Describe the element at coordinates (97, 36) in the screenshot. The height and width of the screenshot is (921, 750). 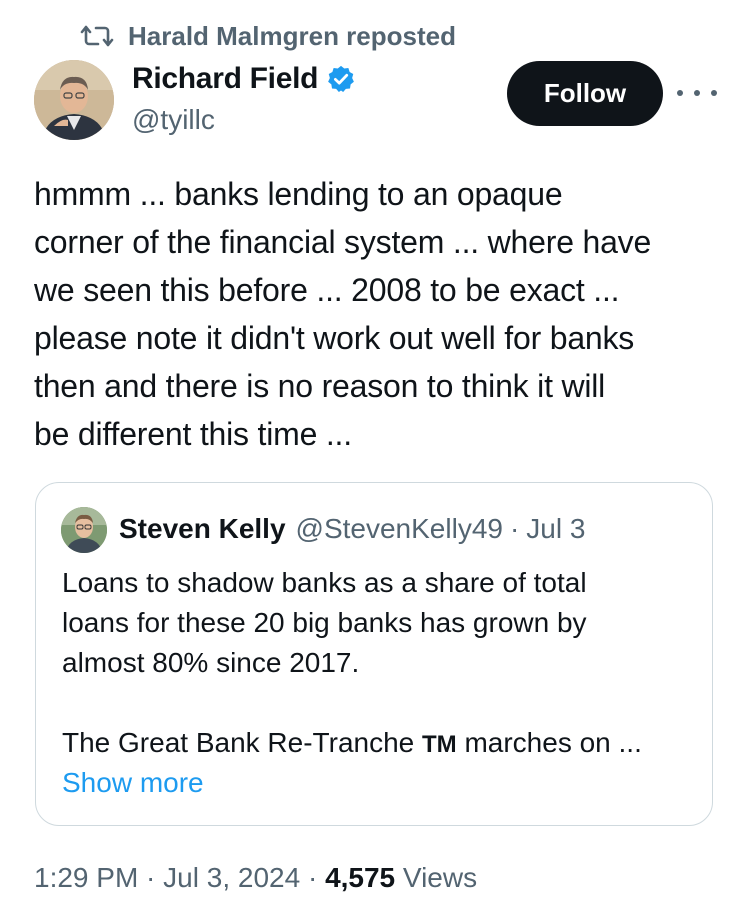
I see `repost-icon` at that location.